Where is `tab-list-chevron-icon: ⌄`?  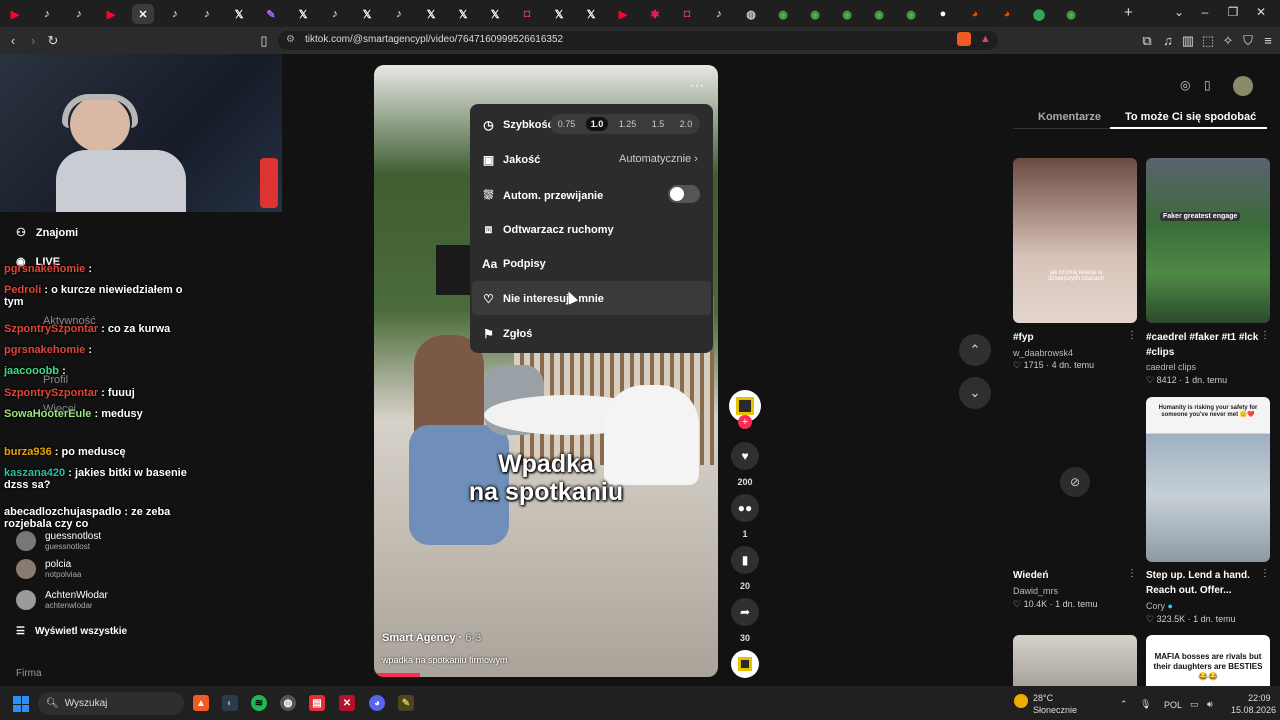
tab-list-chevron-icon: ⌄ is located at coordinates (1179, 12).